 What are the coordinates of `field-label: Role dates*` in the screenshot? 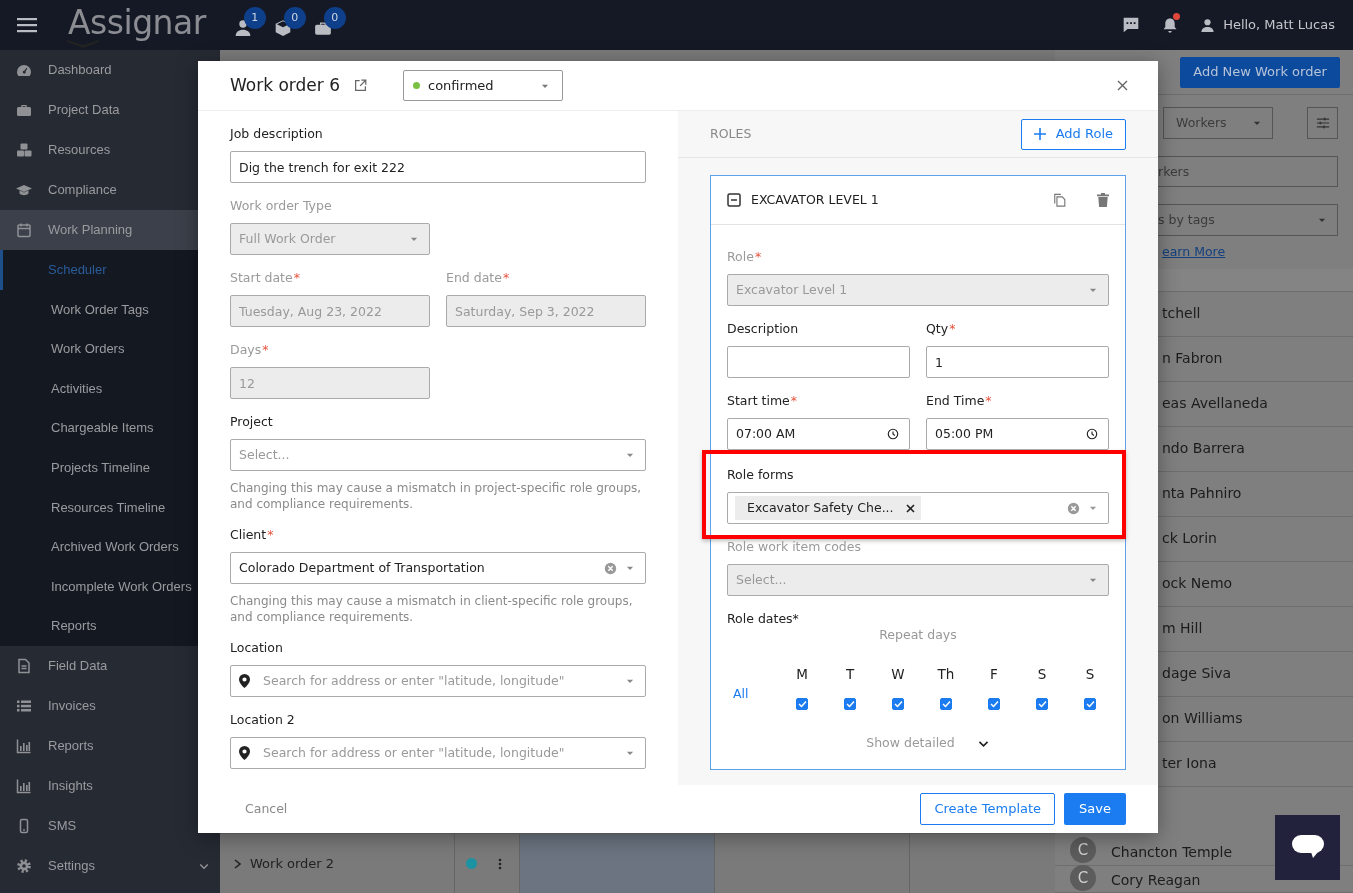 It's located at (763, 619).